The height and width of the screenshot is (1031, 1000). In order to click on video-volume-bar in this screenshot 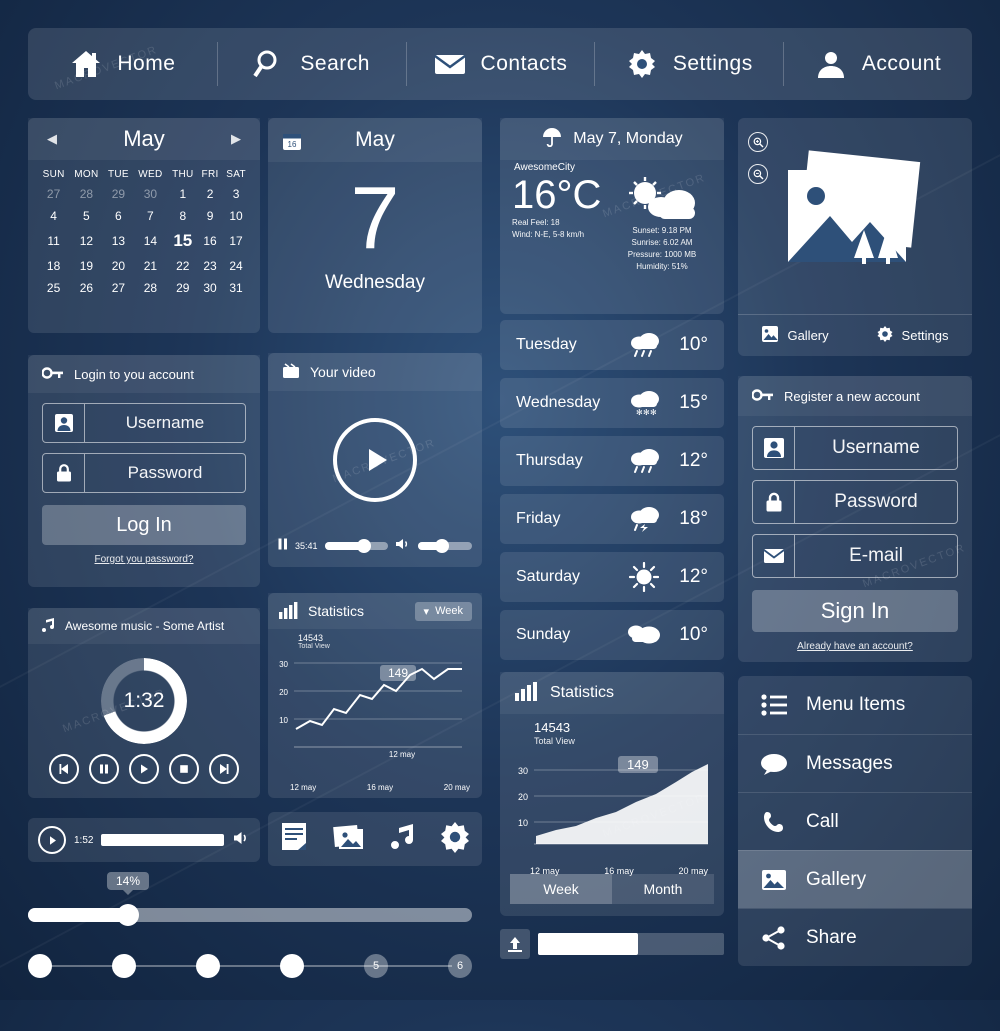, I will do `click(445, 546)`.